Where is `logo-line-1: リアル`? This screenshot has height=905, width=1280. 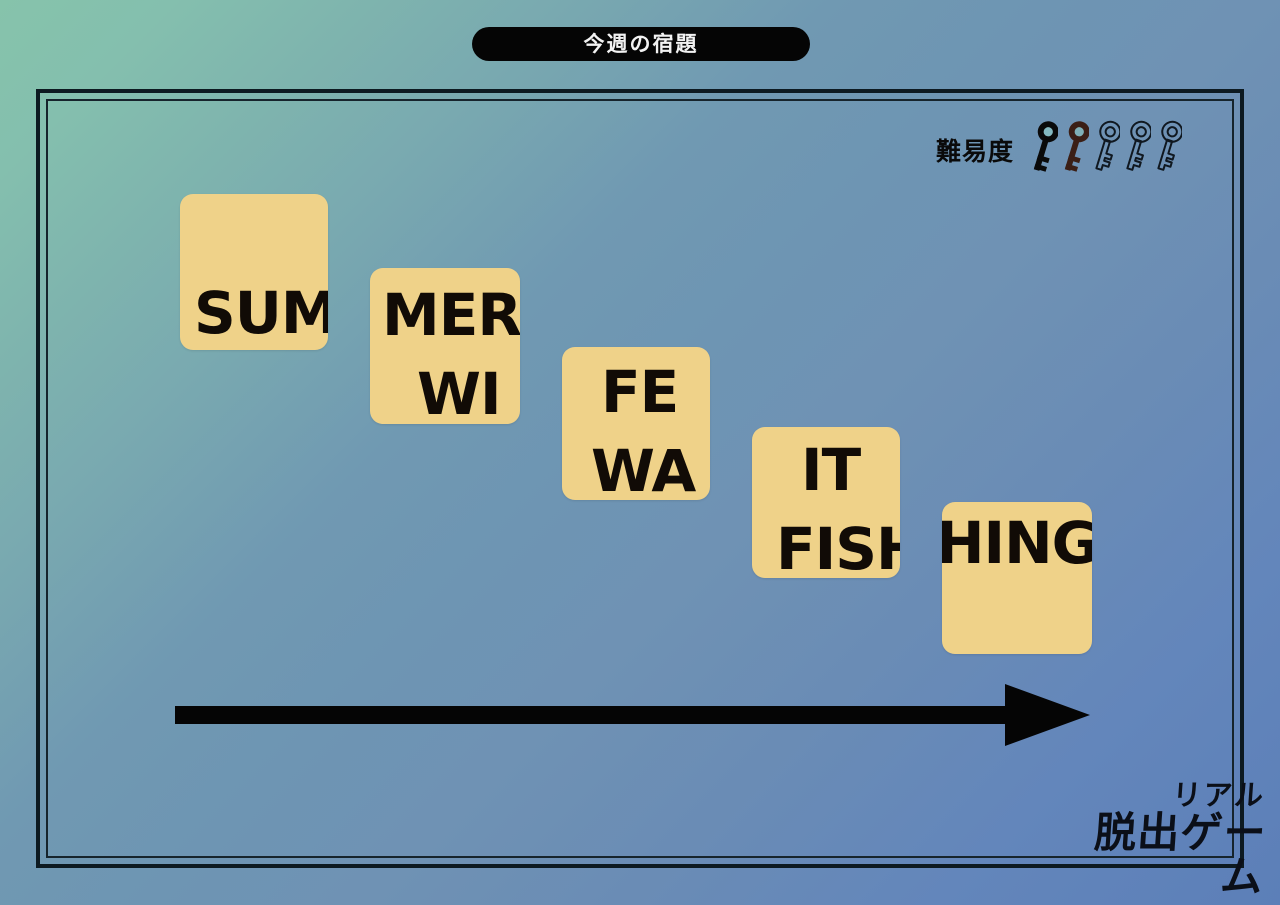 logo-line-1: リアル is located at coordinates (1219, 795).